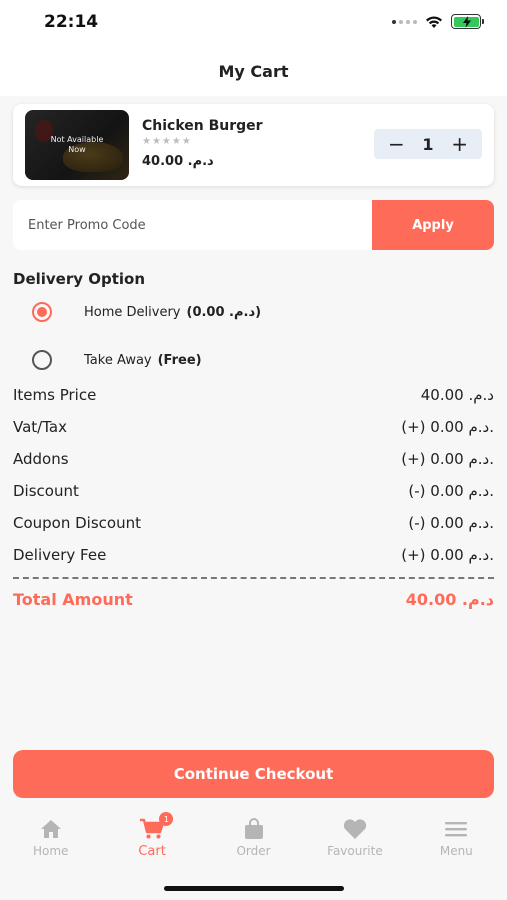 This screenshot has width=507, height=900. What do you see at coordinates (42, 312) in the screenshot?
I see `radio-selected-icon` at bounding box center [42, 312].